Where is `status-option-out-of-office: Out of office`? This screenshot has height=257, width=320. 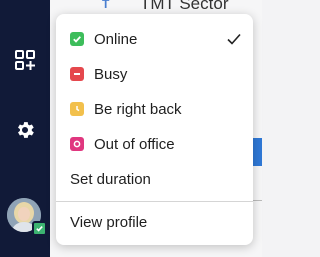 status-option-out-of-office: Out of office is located at coordinates (154, 144).